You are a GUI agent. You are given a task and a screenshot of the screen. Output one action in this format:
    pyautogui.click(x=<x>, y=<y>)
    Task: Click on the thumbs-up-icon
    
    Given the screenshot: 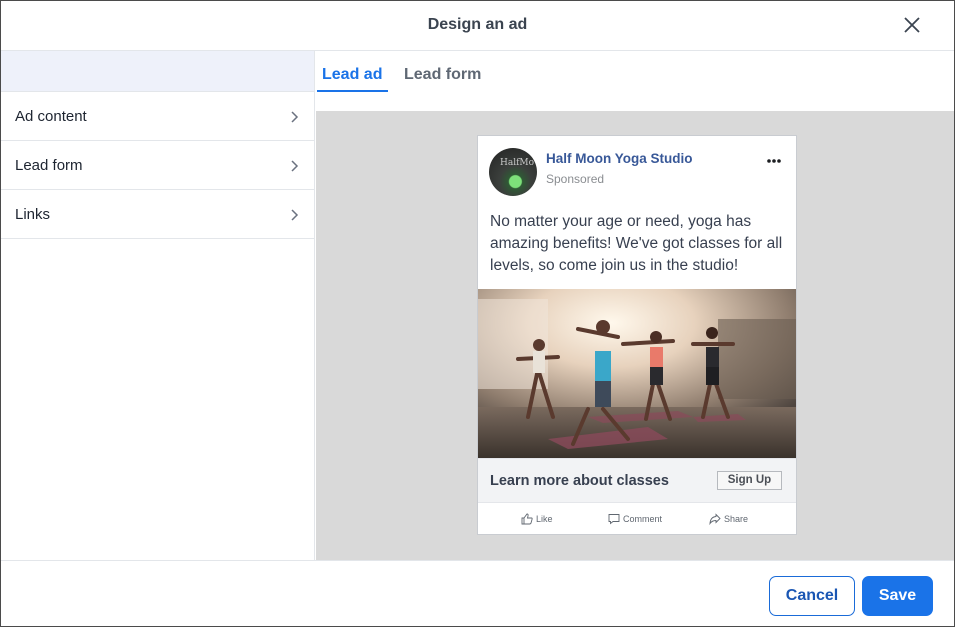 What is the action you would take?
    pyautogui.click(x=527, y=519)
    